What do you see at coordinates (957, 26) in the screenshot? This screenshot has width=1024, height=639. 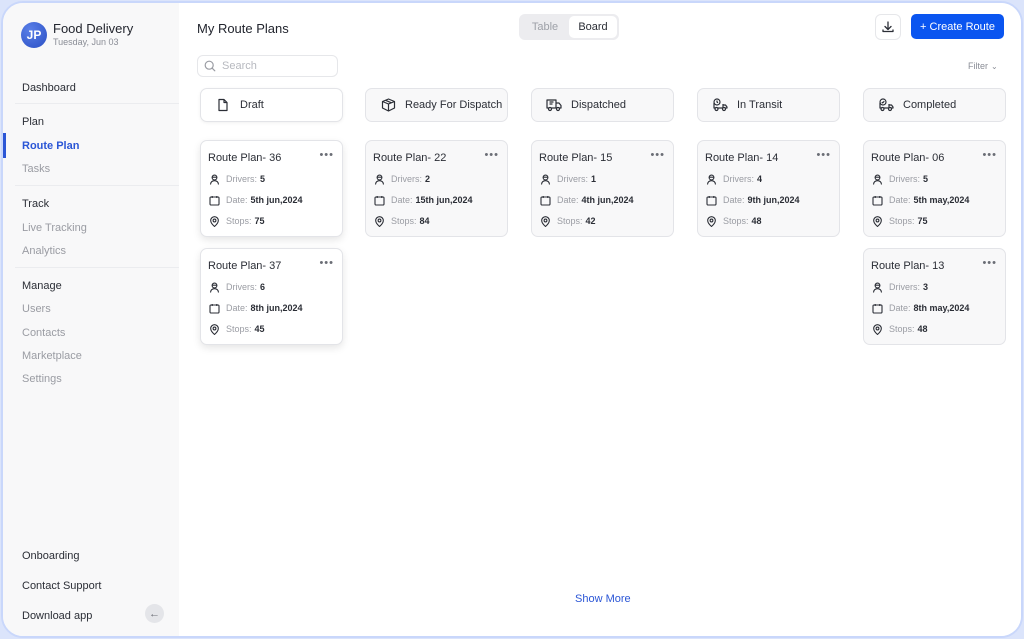 I see `create-route-button: + Create Route` at bounding box center [957, 26].